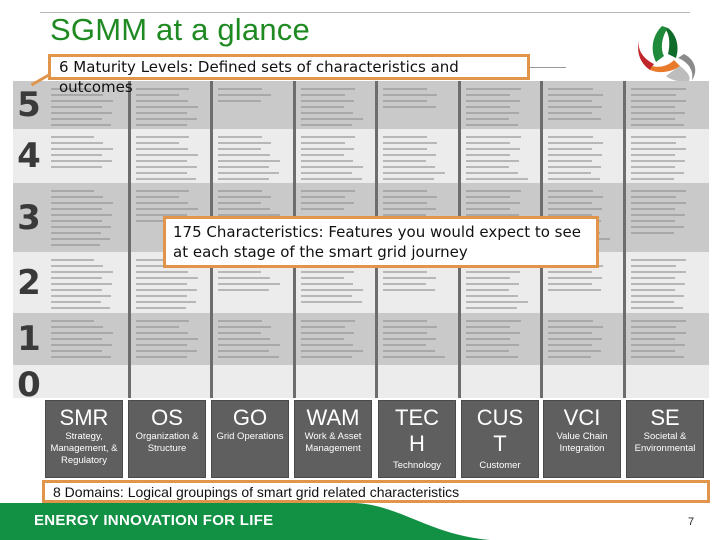 The image size is (720, 540). Describe the element at coordinates (333, 439) in the screenshot. I see `domain-box-wam: WAM Work & Asset Management` at that location.